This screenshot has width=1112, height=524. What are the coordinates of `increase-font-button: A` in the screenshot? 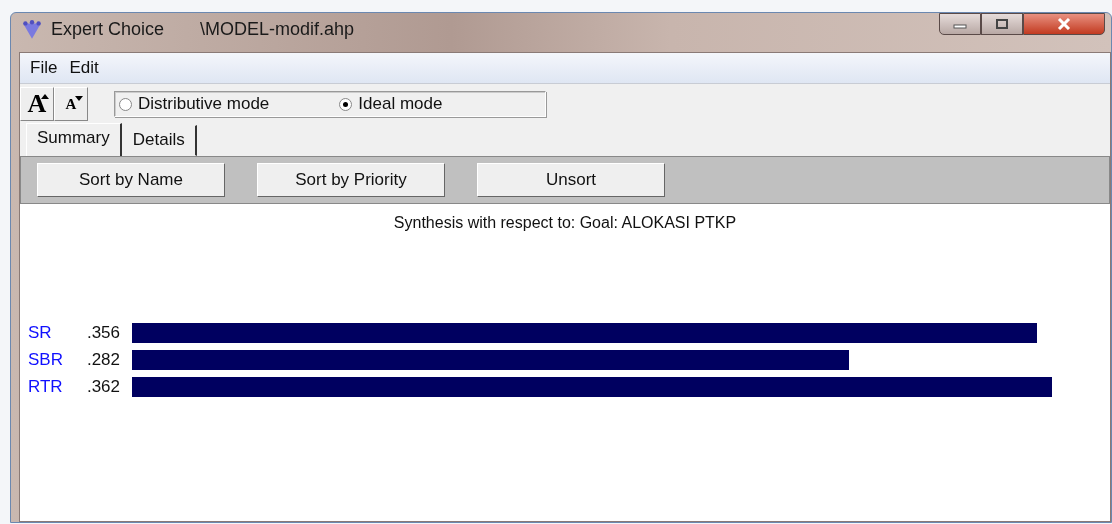 It's located at (37, 104).